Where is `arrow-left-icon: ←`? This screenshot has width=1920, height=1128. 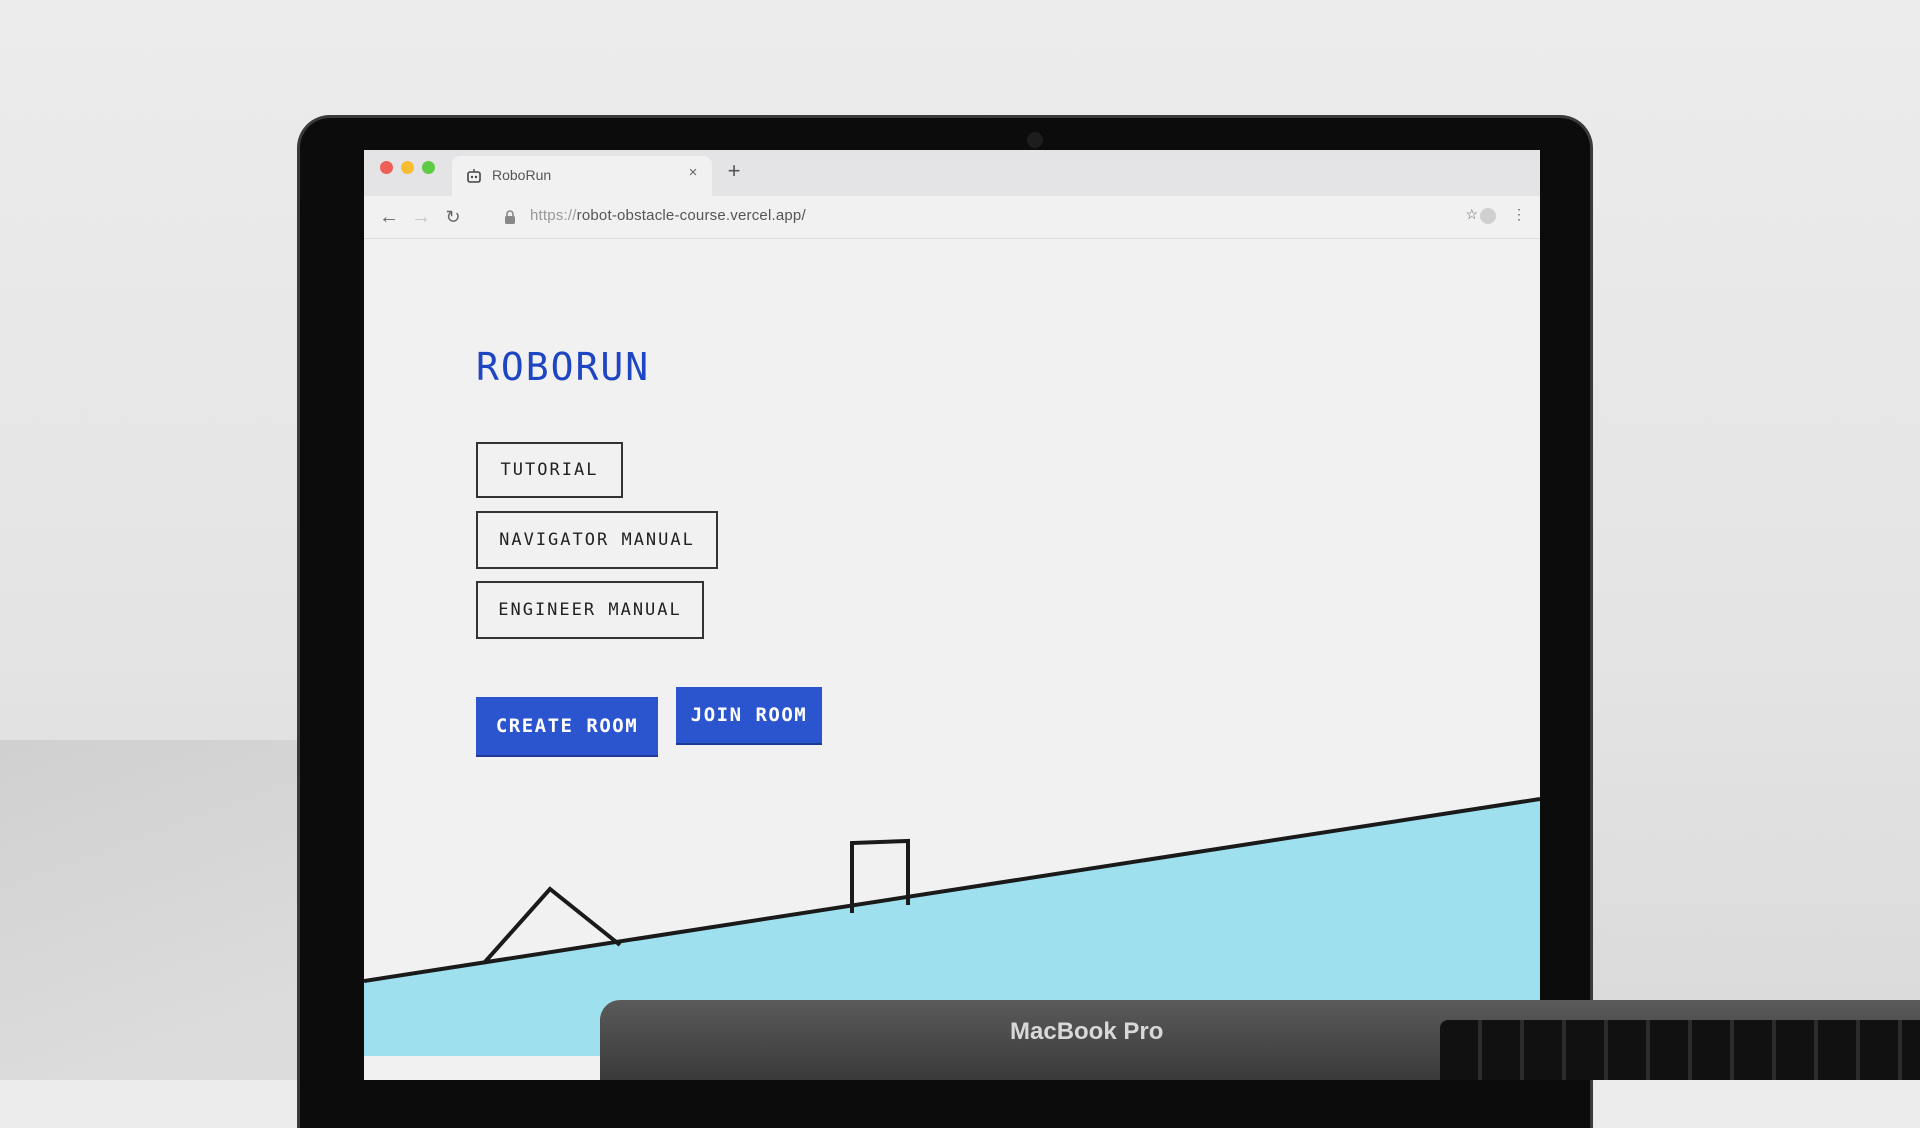
arrow-left-icon: ← is located at coordinates (389, 217).